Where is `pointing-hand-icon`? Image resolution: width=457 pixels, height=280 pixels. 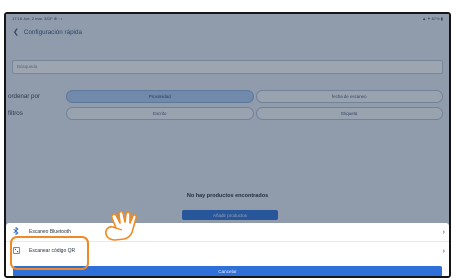 pointing-hand-icon is located at coordinates (121, 225).